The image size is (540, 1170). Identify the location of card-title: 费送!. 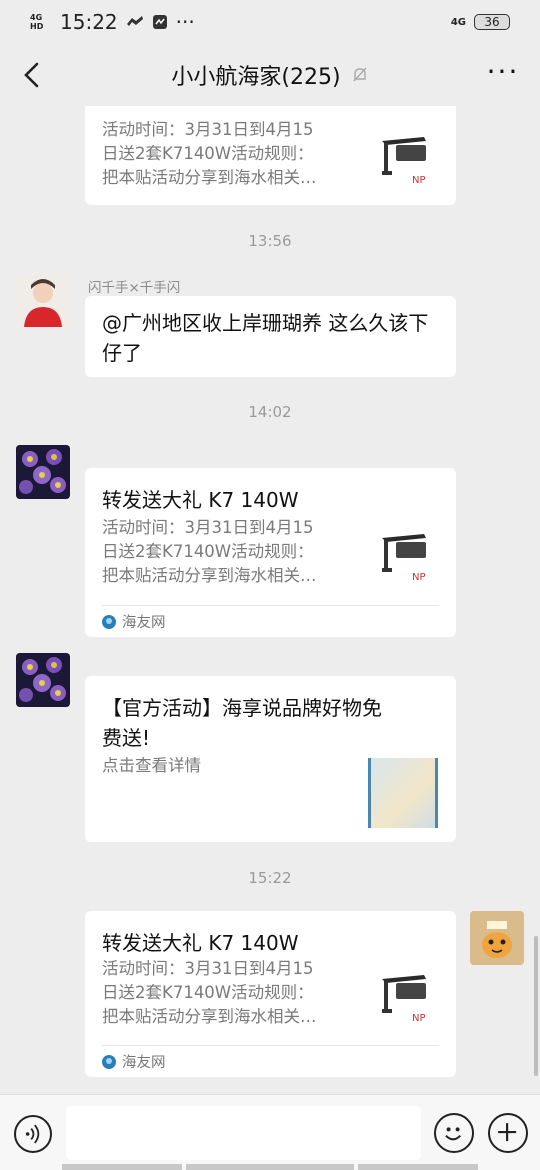
(126, 738).